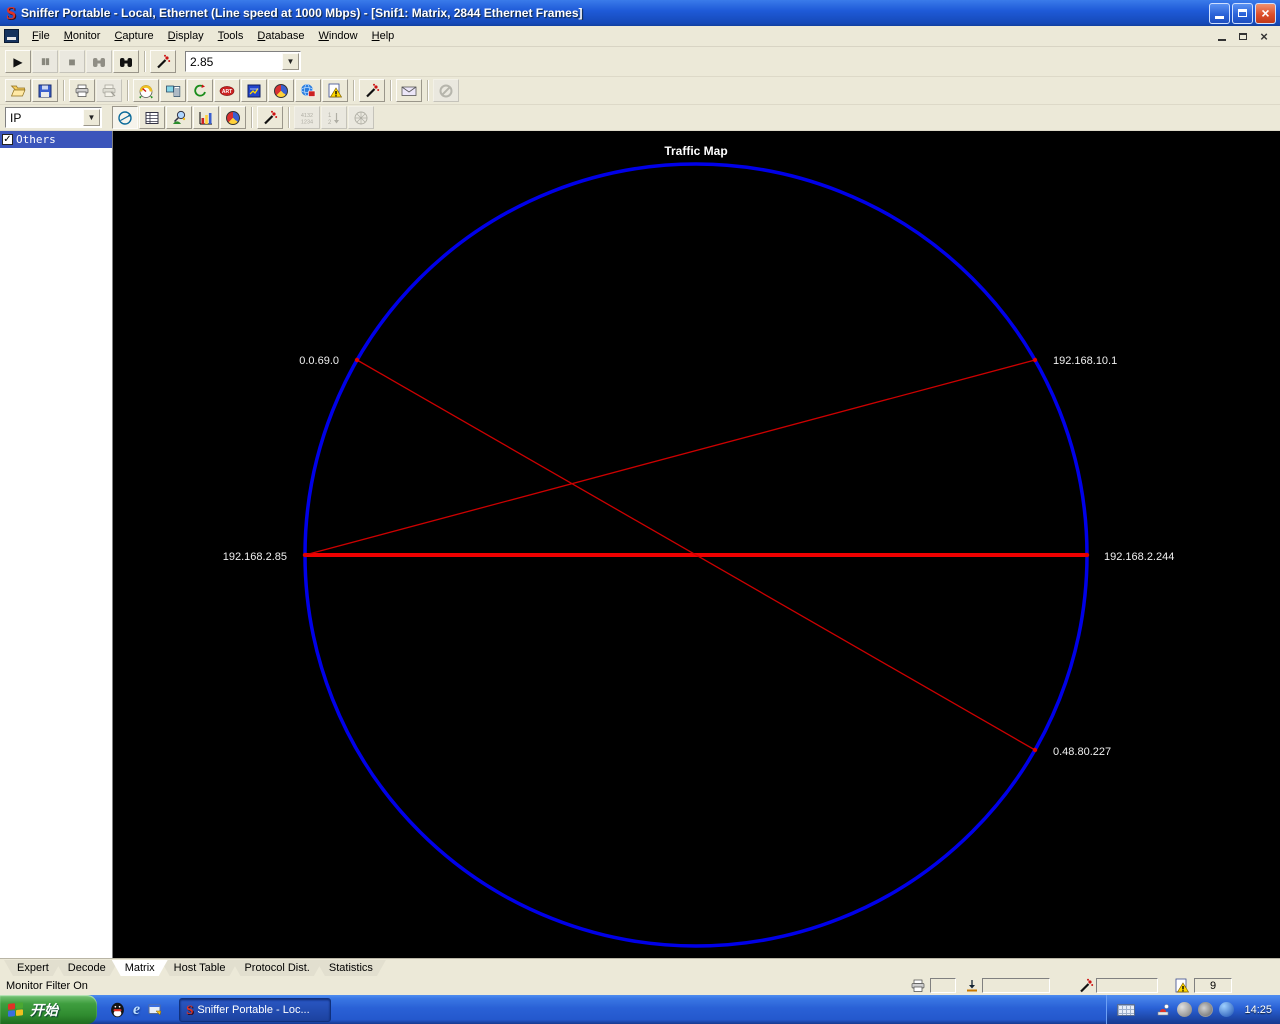 The width and height of the screenshot is (1280, 1024). What do you see at coordinates (53, 117) in the screenshot?
I see `protocol-combobox: IP ▼` at bounding box center [53, 117].